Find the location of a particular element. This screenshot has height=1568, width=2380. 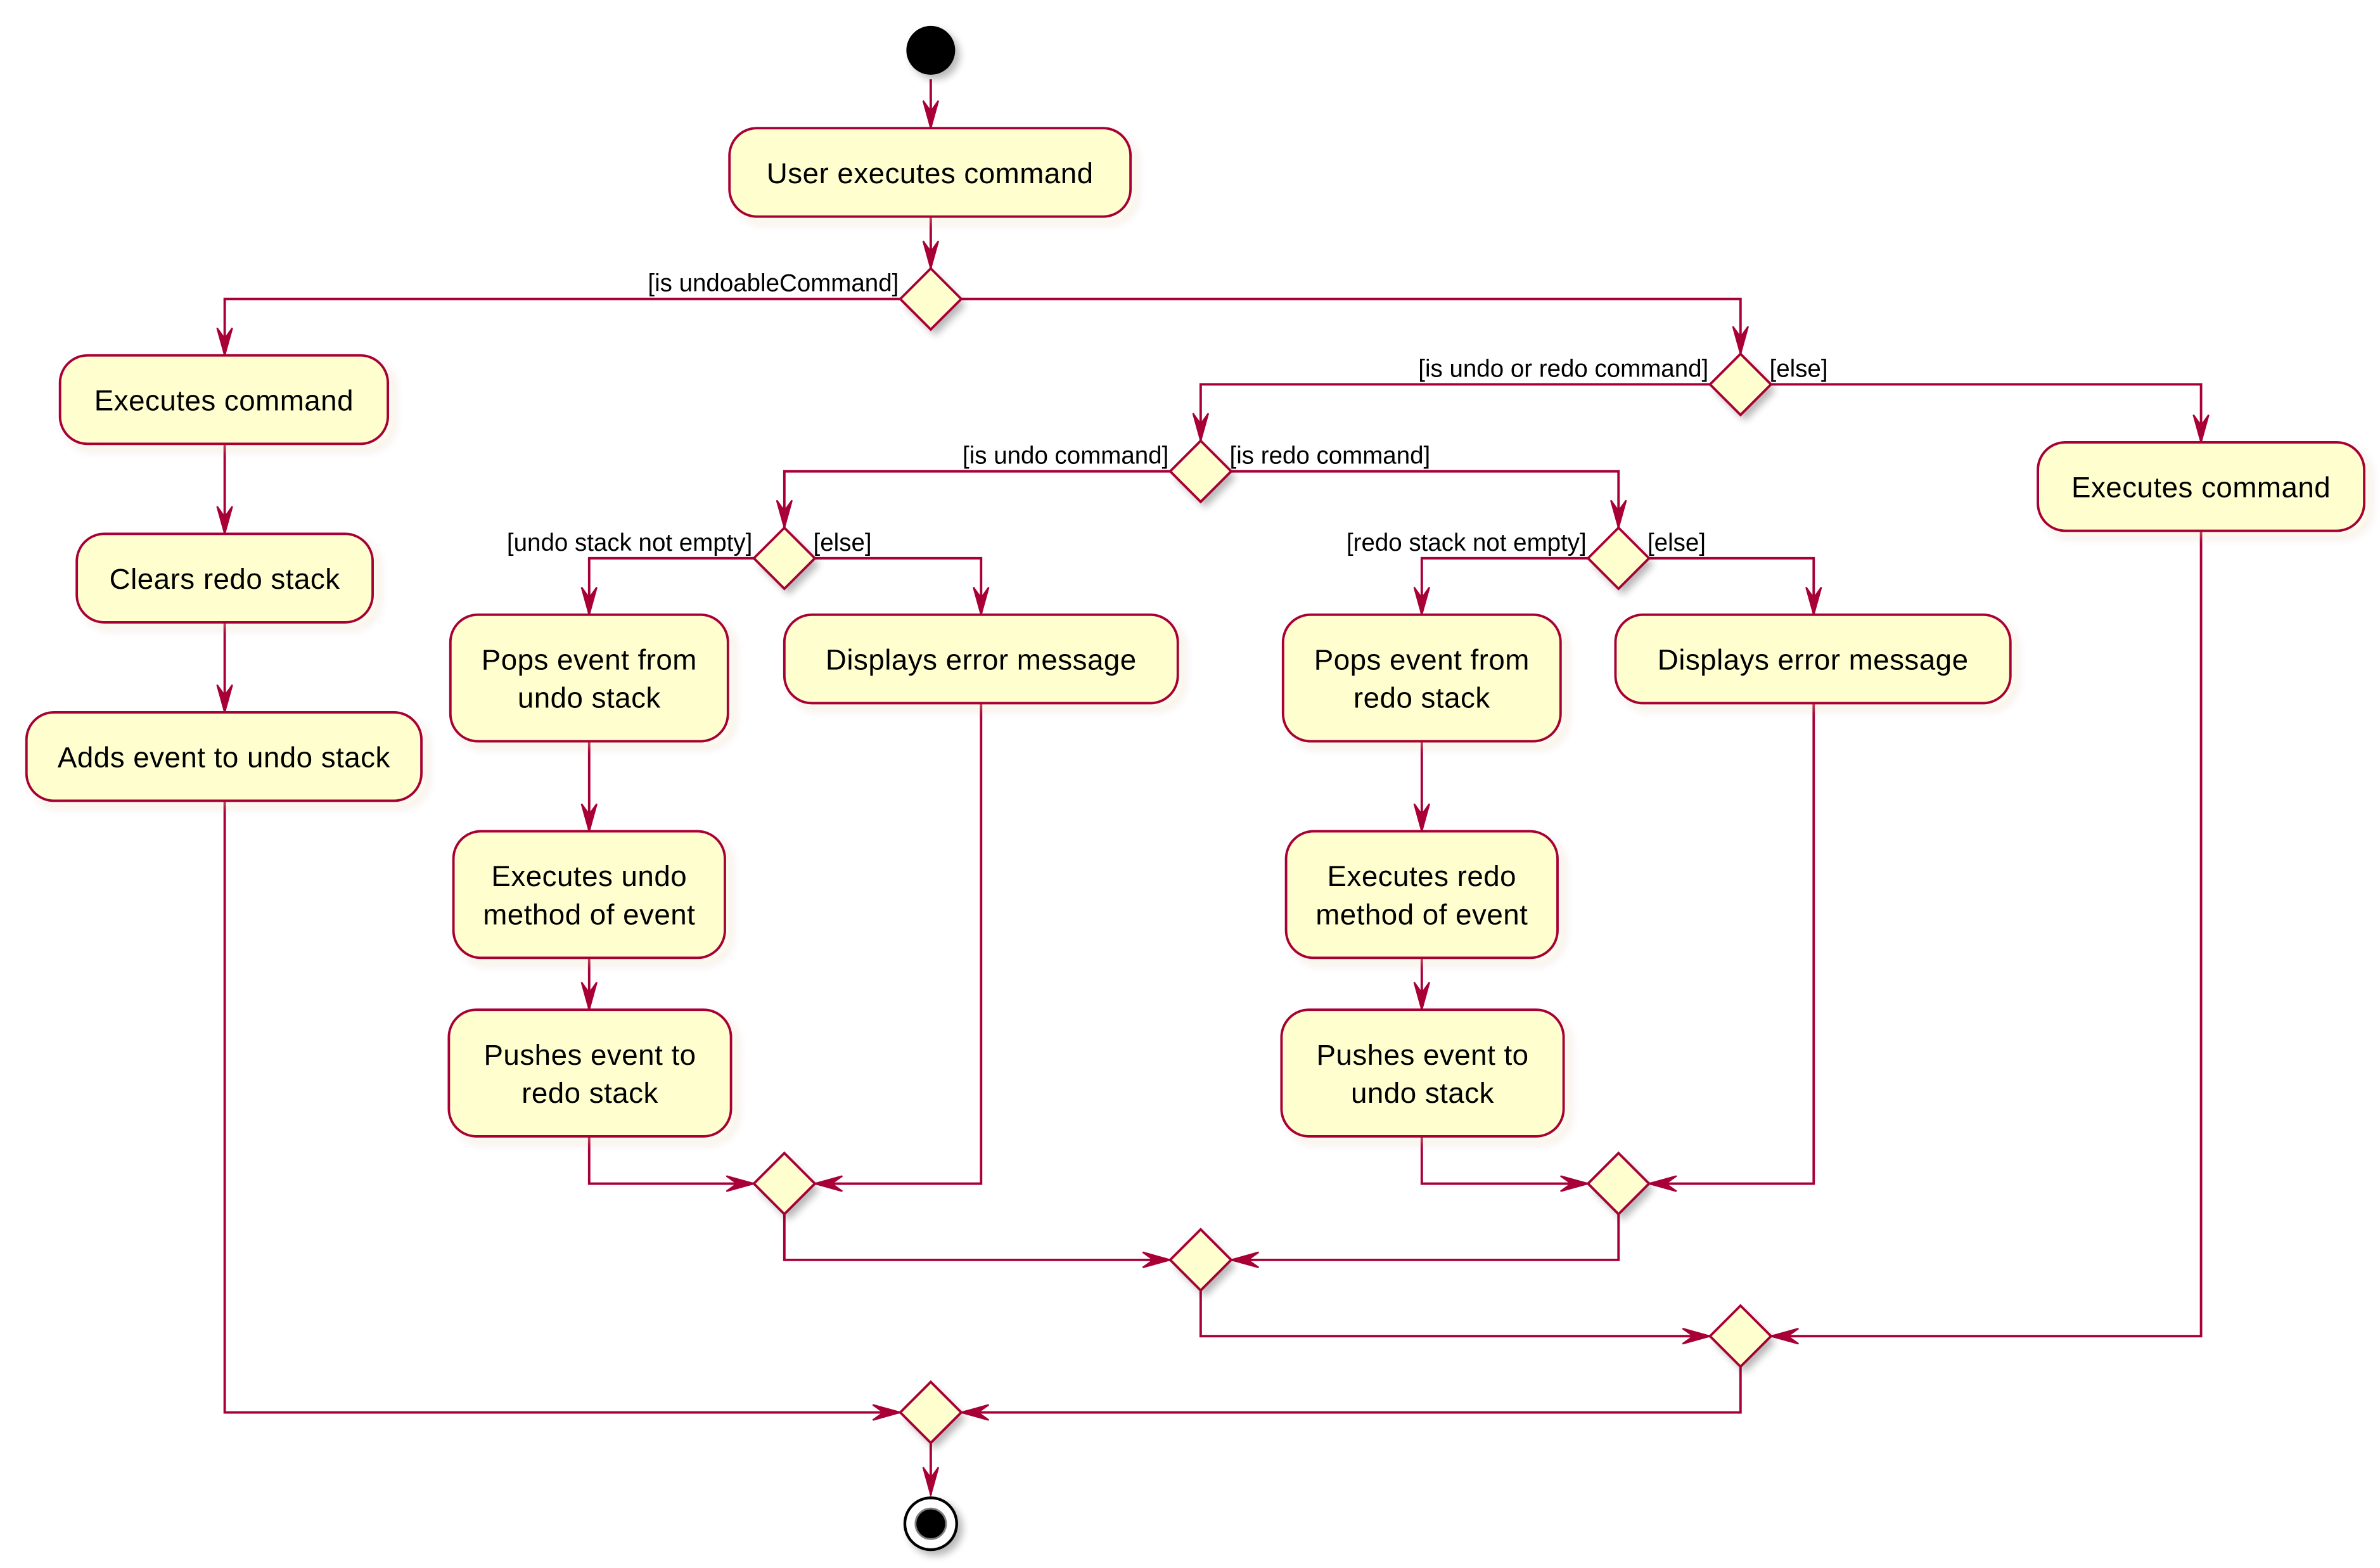

guard-label-left: [is undo command] is located at coordinates (1065, 456).